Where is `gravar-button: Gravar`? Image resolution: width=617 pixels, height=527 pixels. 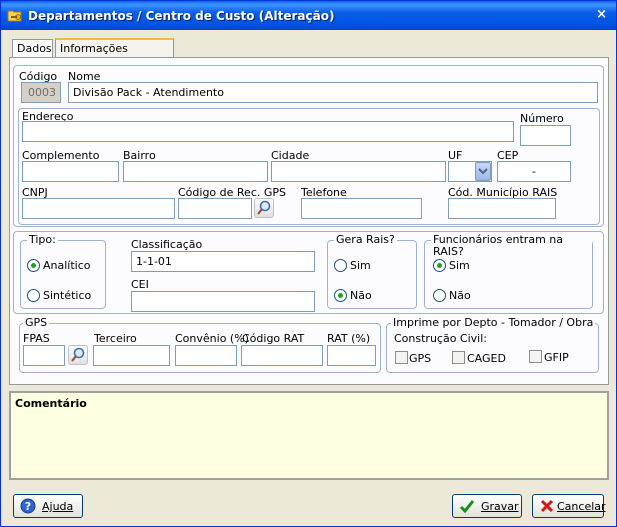
gravar-button: Gravar is located at coordinates (487, 506).